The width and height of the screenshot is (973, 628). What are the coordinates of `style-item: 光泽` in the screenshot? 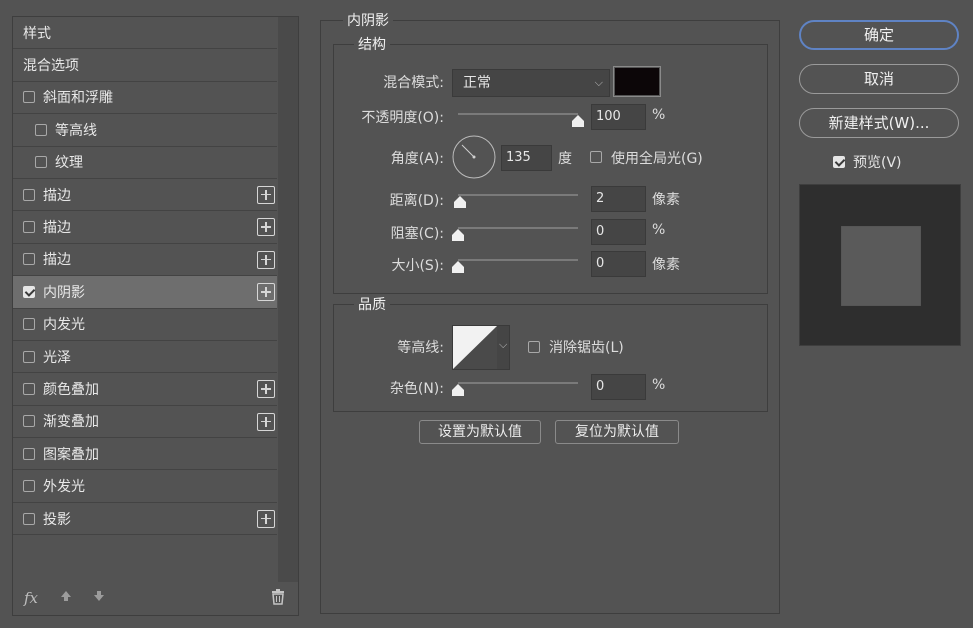 It's located at (145, 357).